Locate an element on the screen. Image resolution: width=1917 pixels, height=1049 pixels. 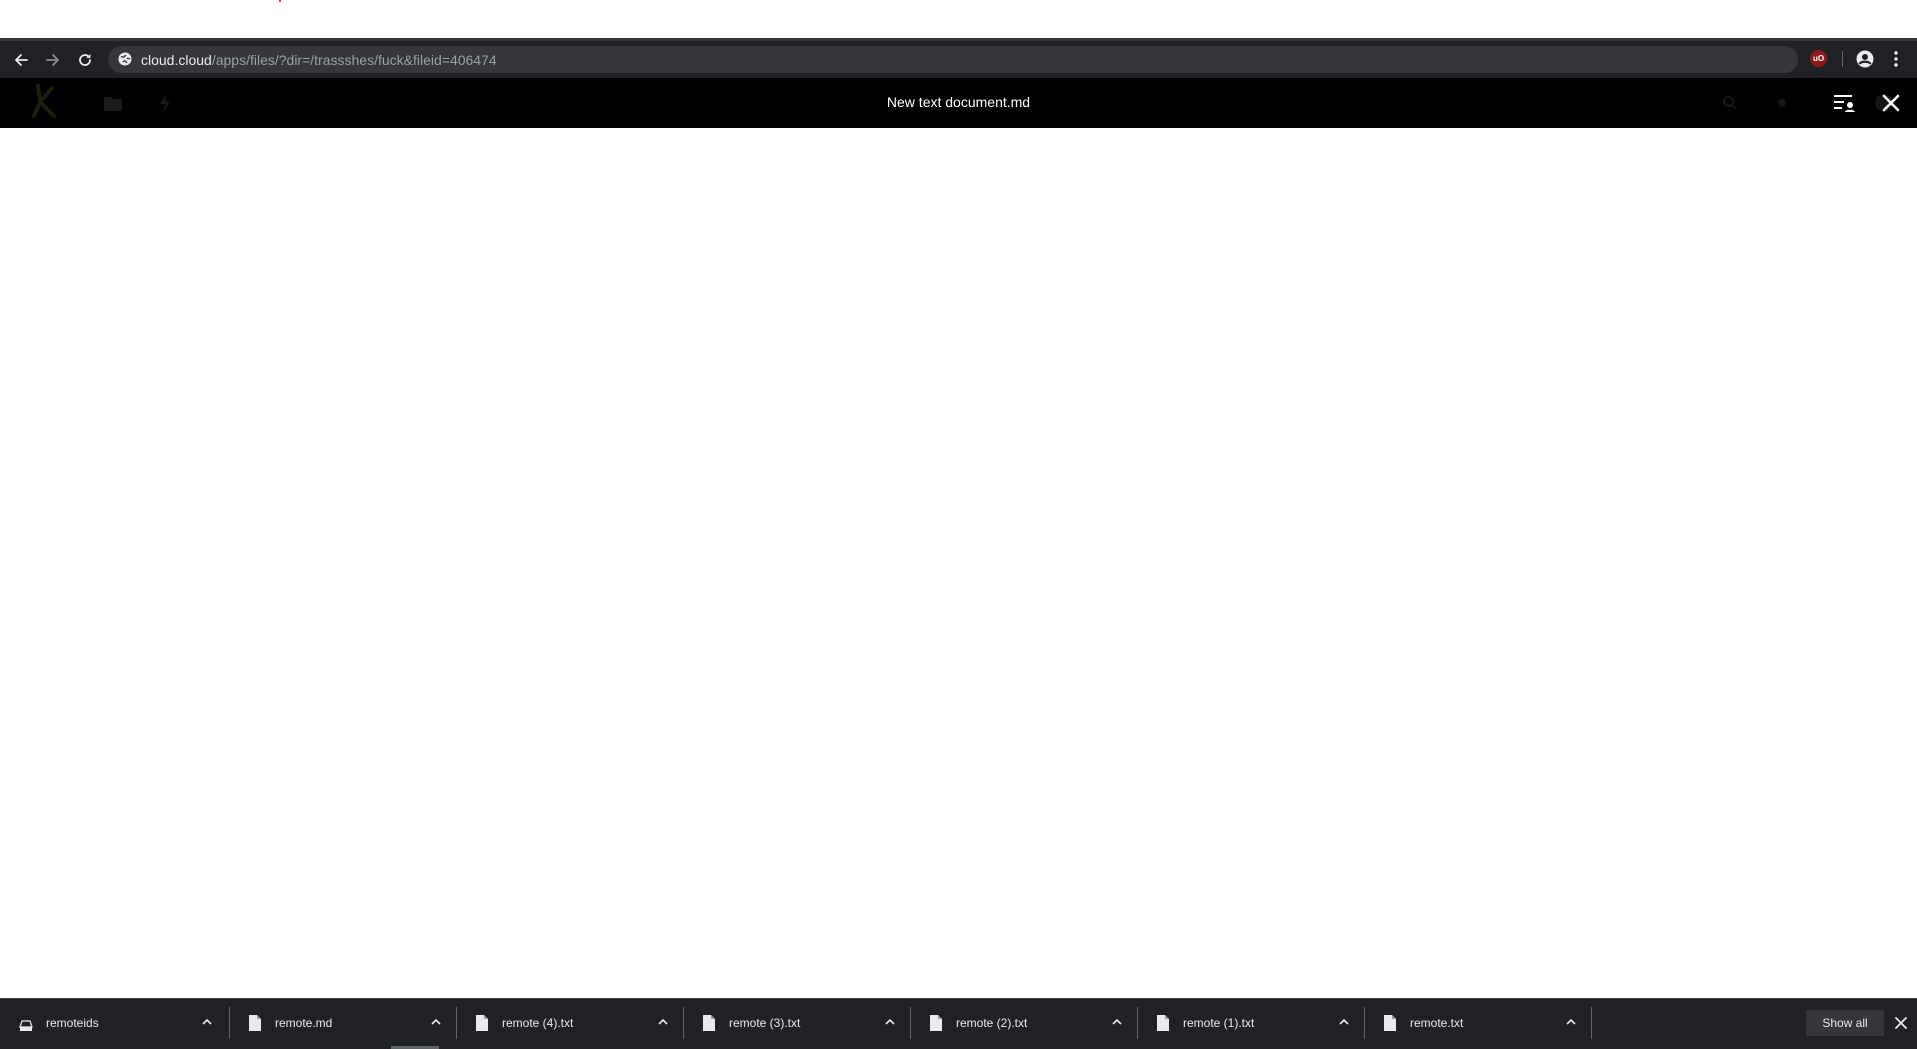
tab-strip-edge is located at coordinates (958, 39).